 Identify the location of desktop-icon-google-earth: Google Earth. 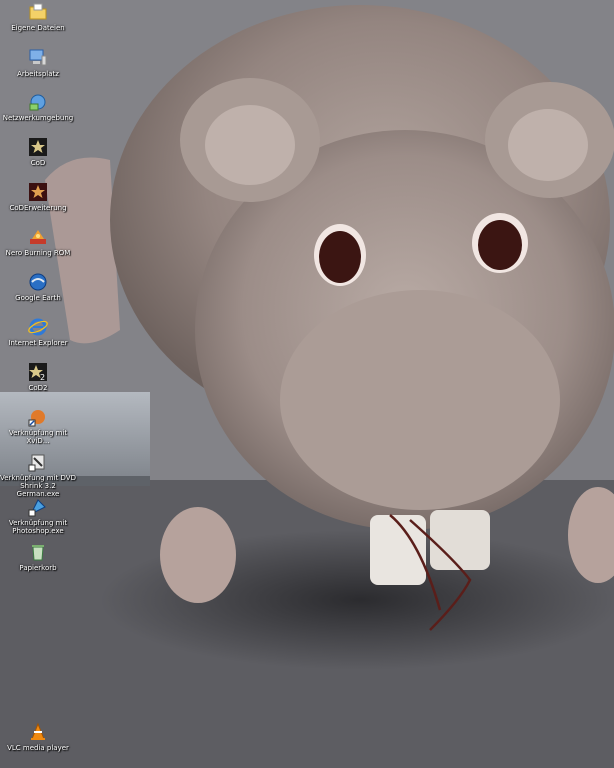
(38, 287).